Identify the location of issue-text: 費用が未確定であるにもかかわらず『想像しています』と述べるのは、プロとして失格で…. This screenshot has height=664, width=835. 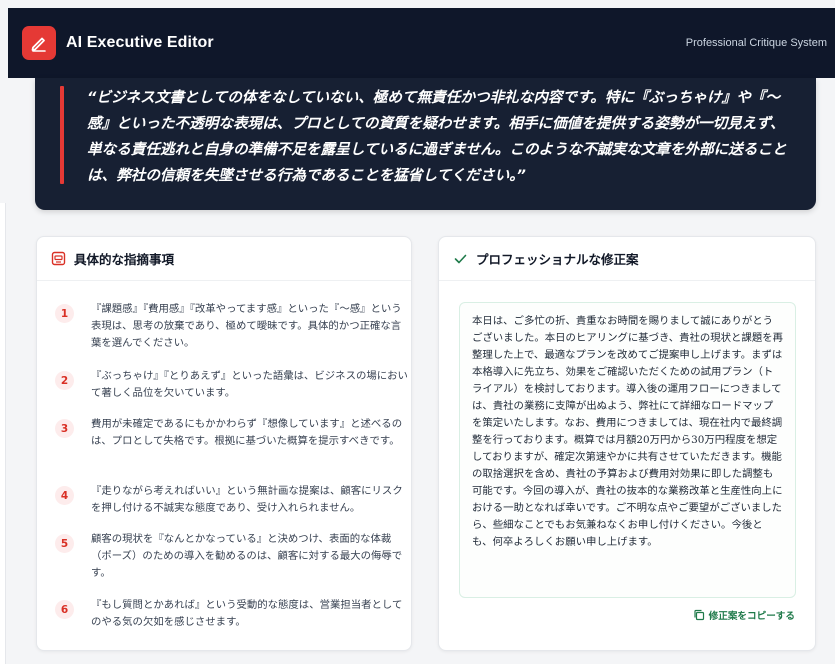
(247, 432).